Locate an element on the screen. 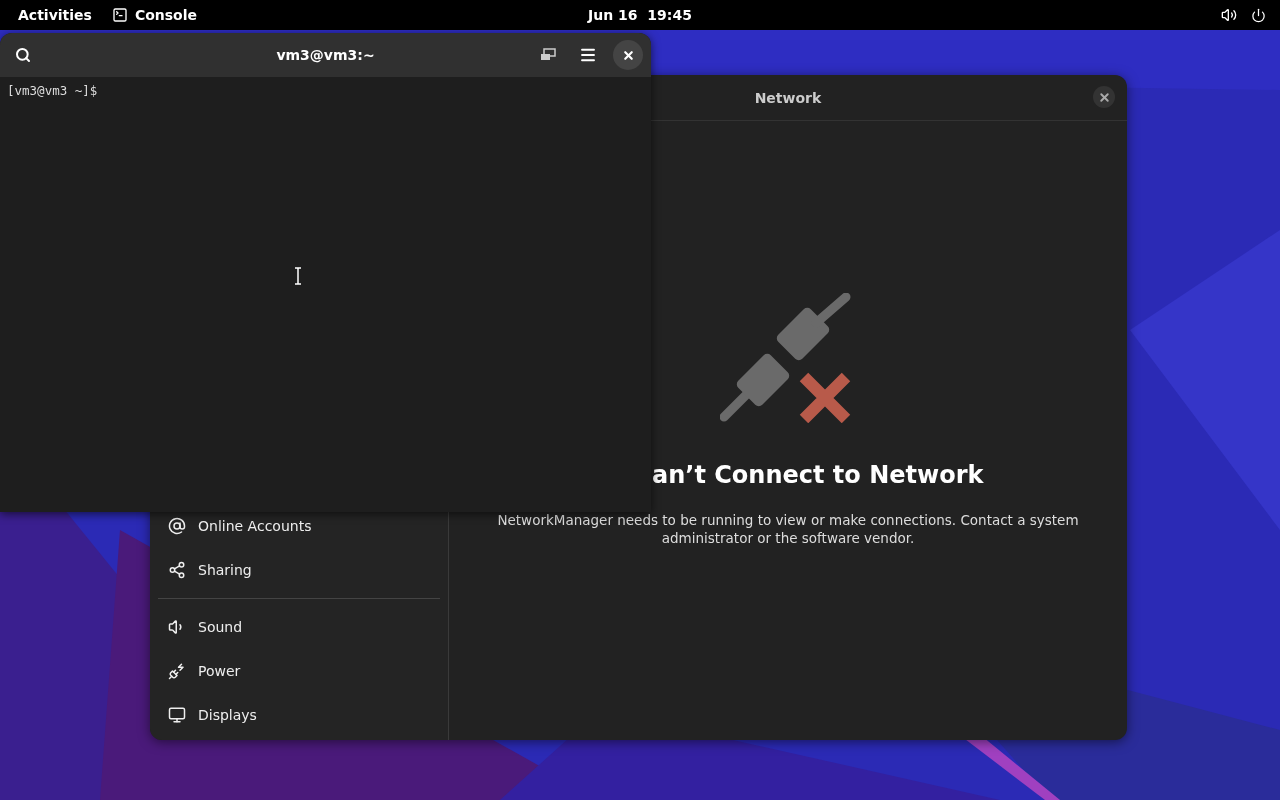 Image resolution: width=1280 pixels, height=800 pixels. search-icon is located at coordinates (23, 55).